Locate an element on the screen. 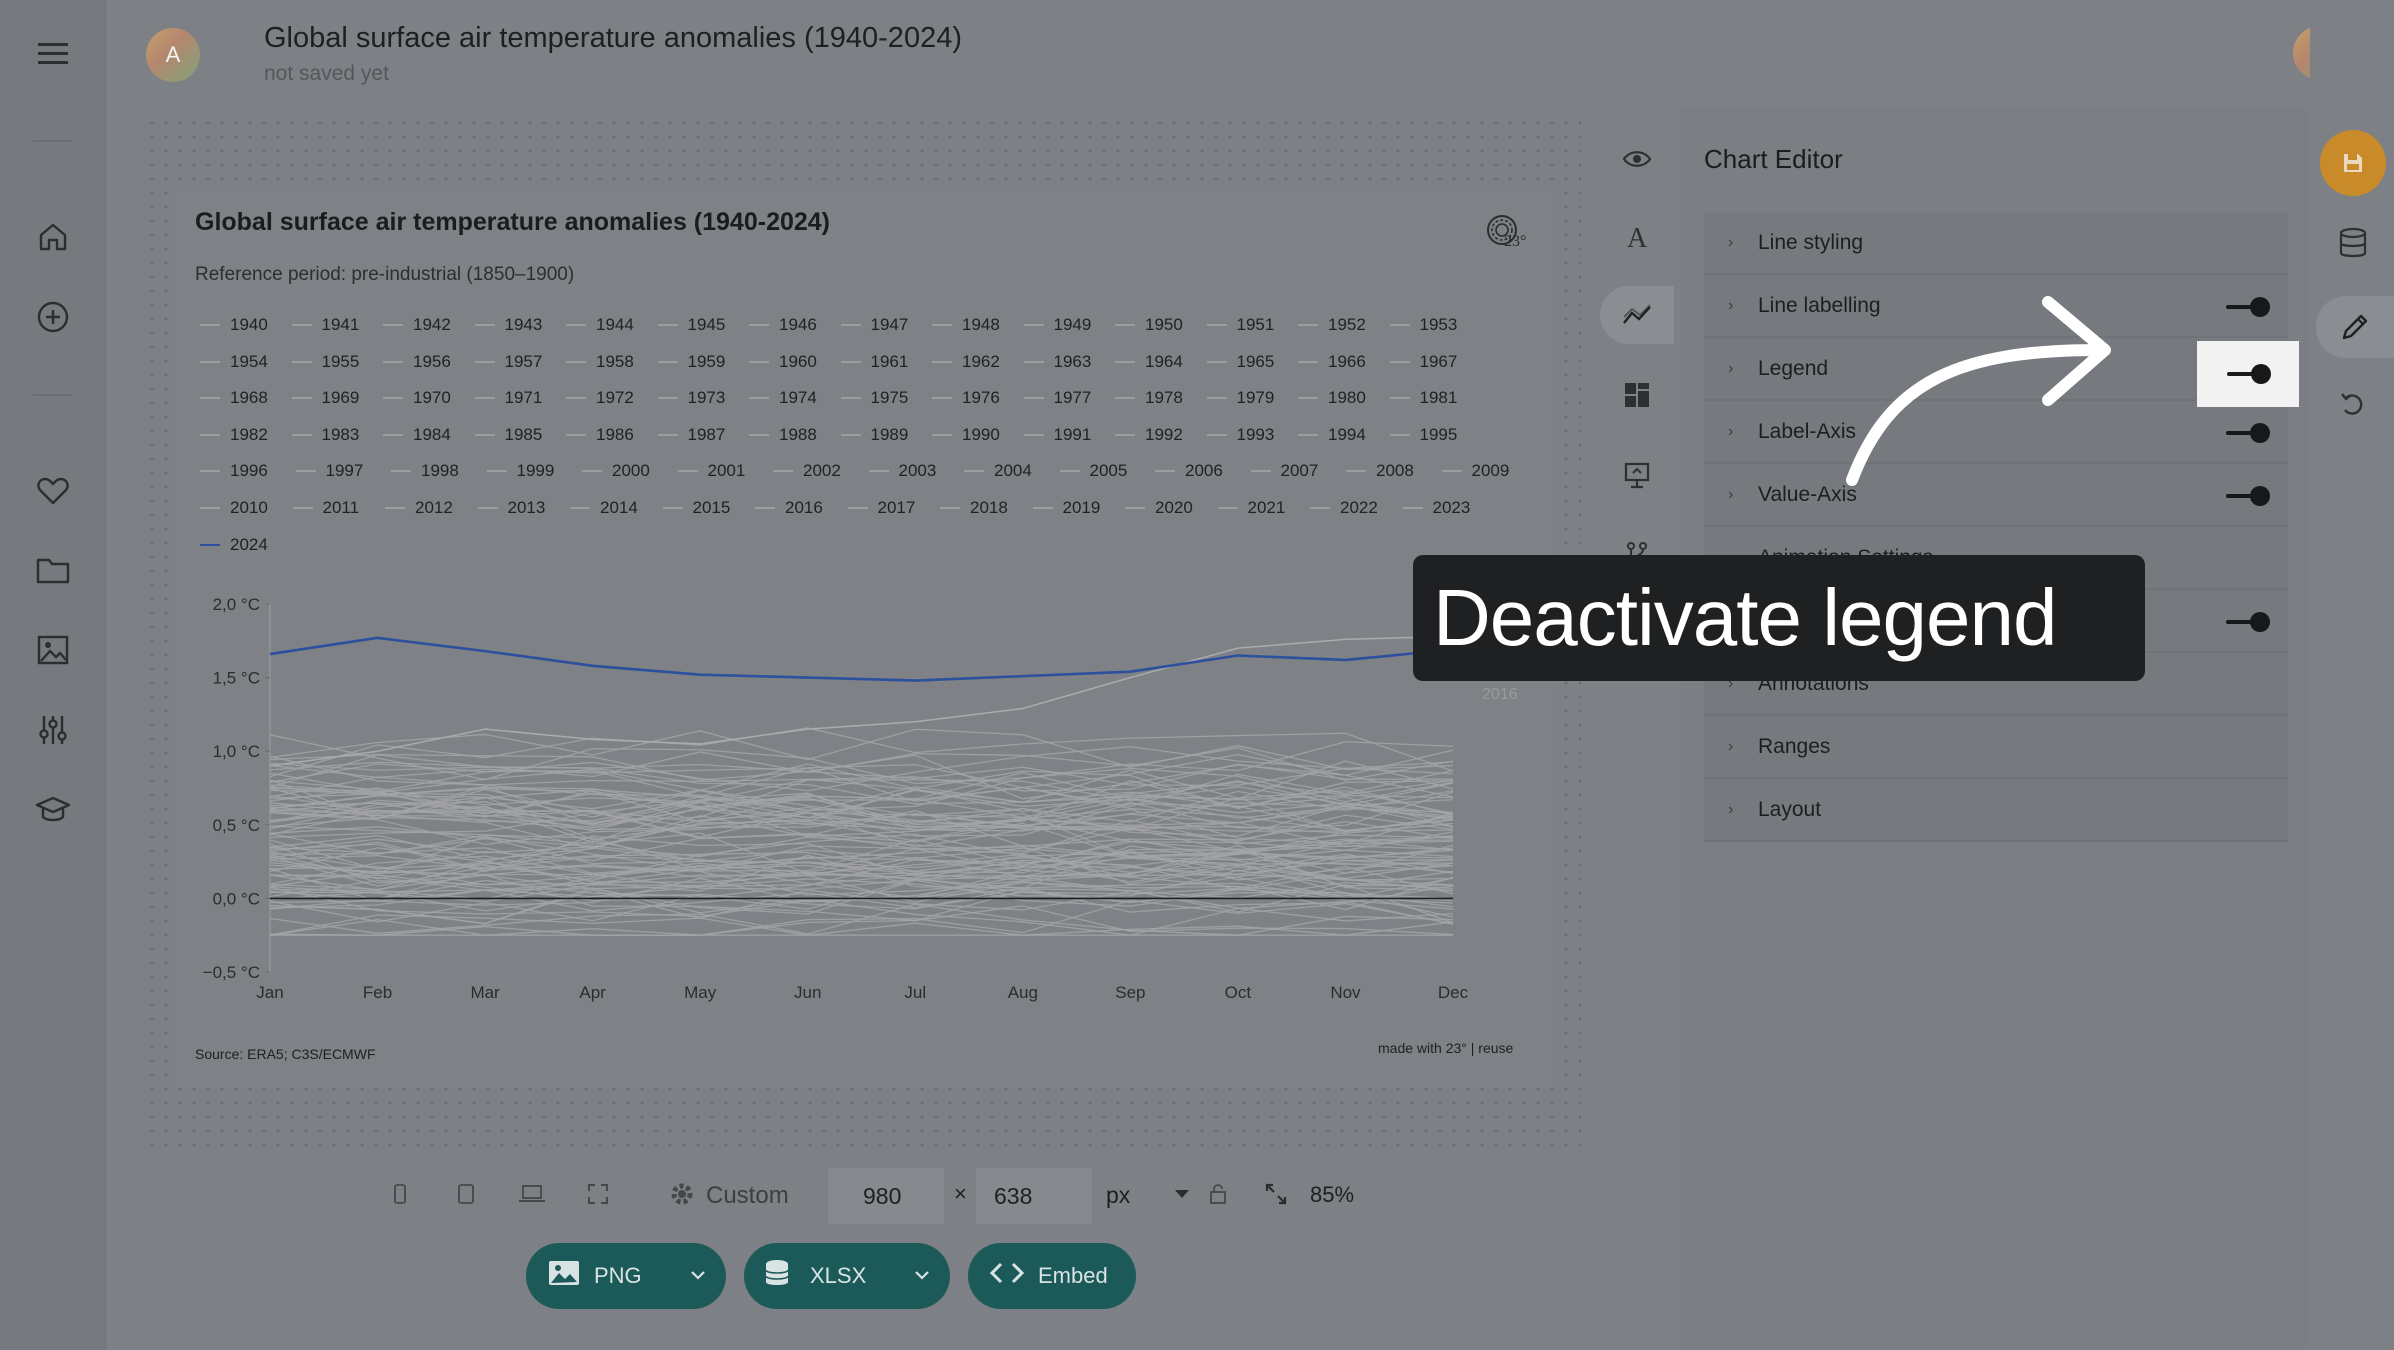 The width and height of the screenshot is (2394, 1350). legend-item: 1959 is located at coordinates (691, 362).